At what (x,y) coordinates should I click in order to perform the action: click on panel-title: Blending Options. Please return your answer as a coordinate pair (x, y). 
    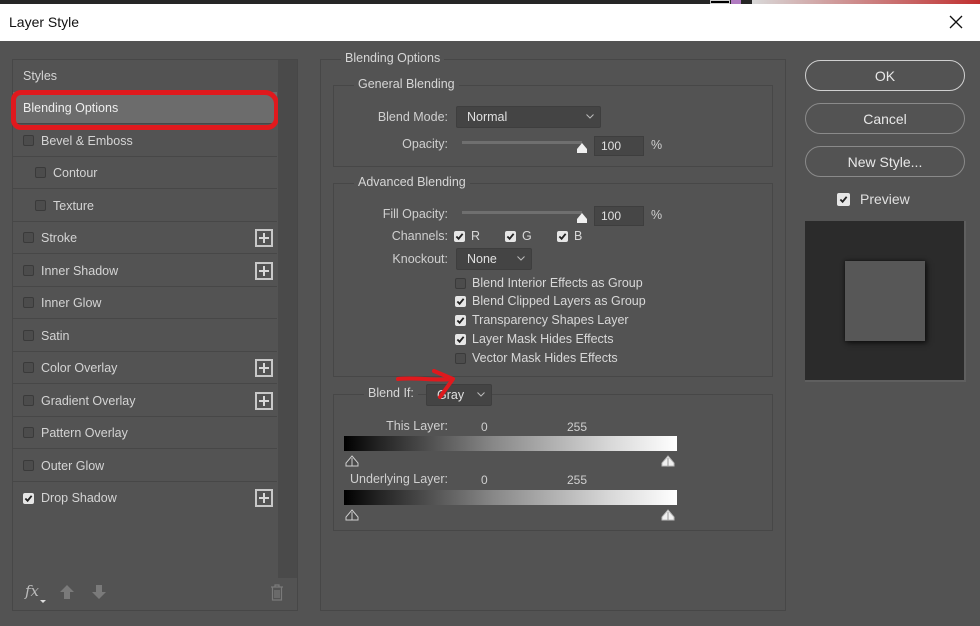
    Looking at the image, I should click on (393, 58).